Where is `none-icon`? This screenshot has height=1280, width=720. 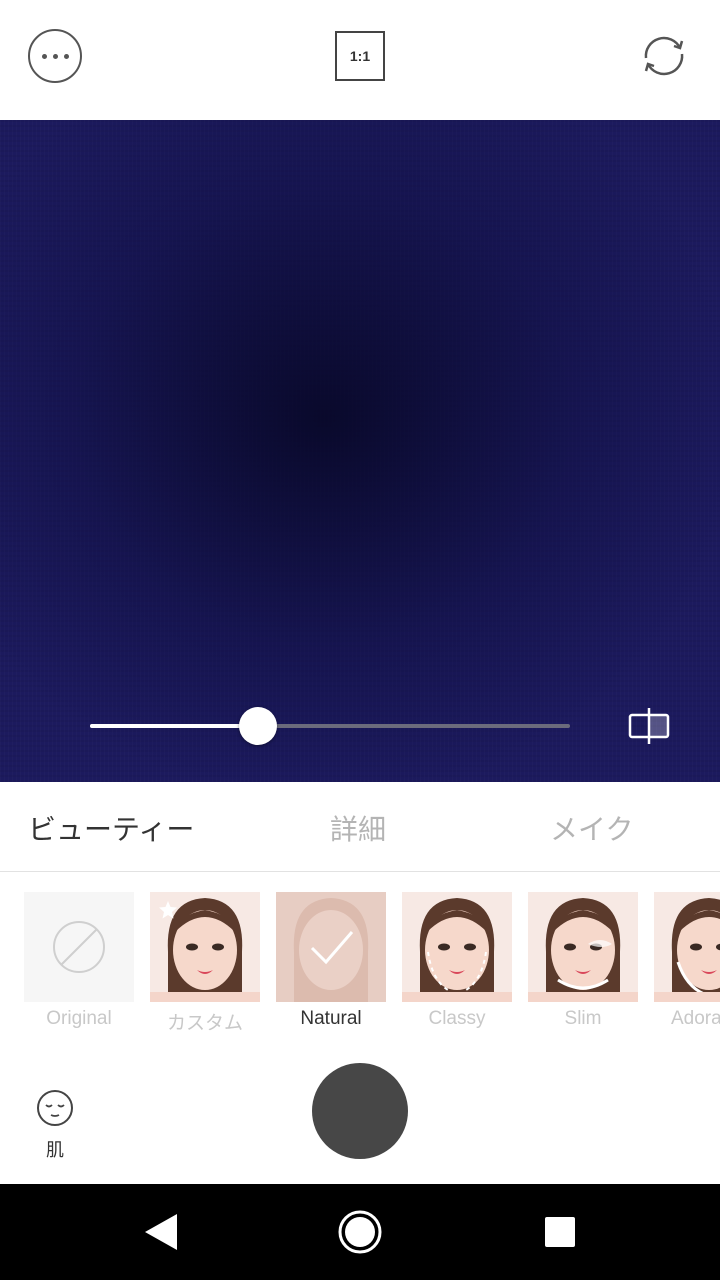 none-icon is located at coordinates (79, 947).